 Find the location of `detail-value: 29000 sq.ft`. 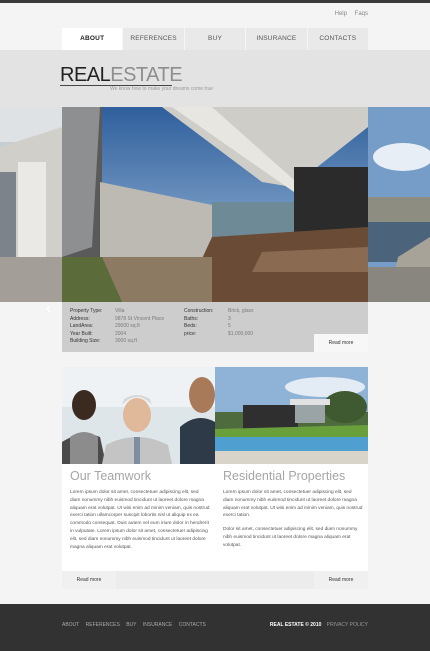

detail-value: 29000 sq.ft is located at coordinates (127, 326).